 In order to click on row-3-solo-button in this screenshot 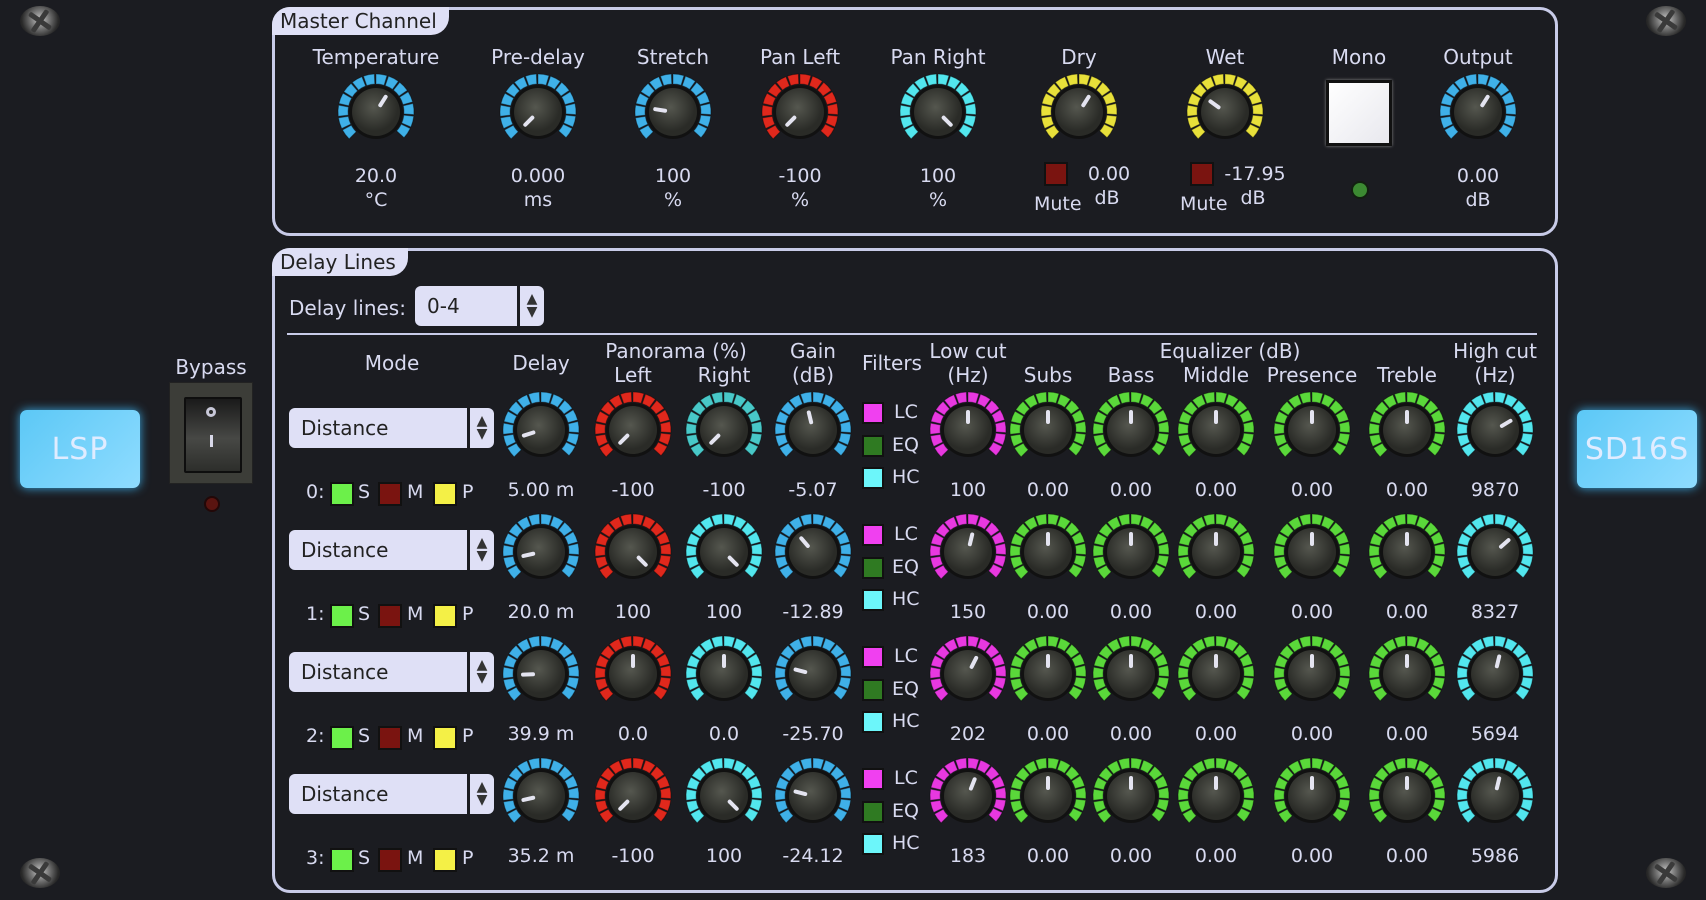, I will do `click(342, 860)`.